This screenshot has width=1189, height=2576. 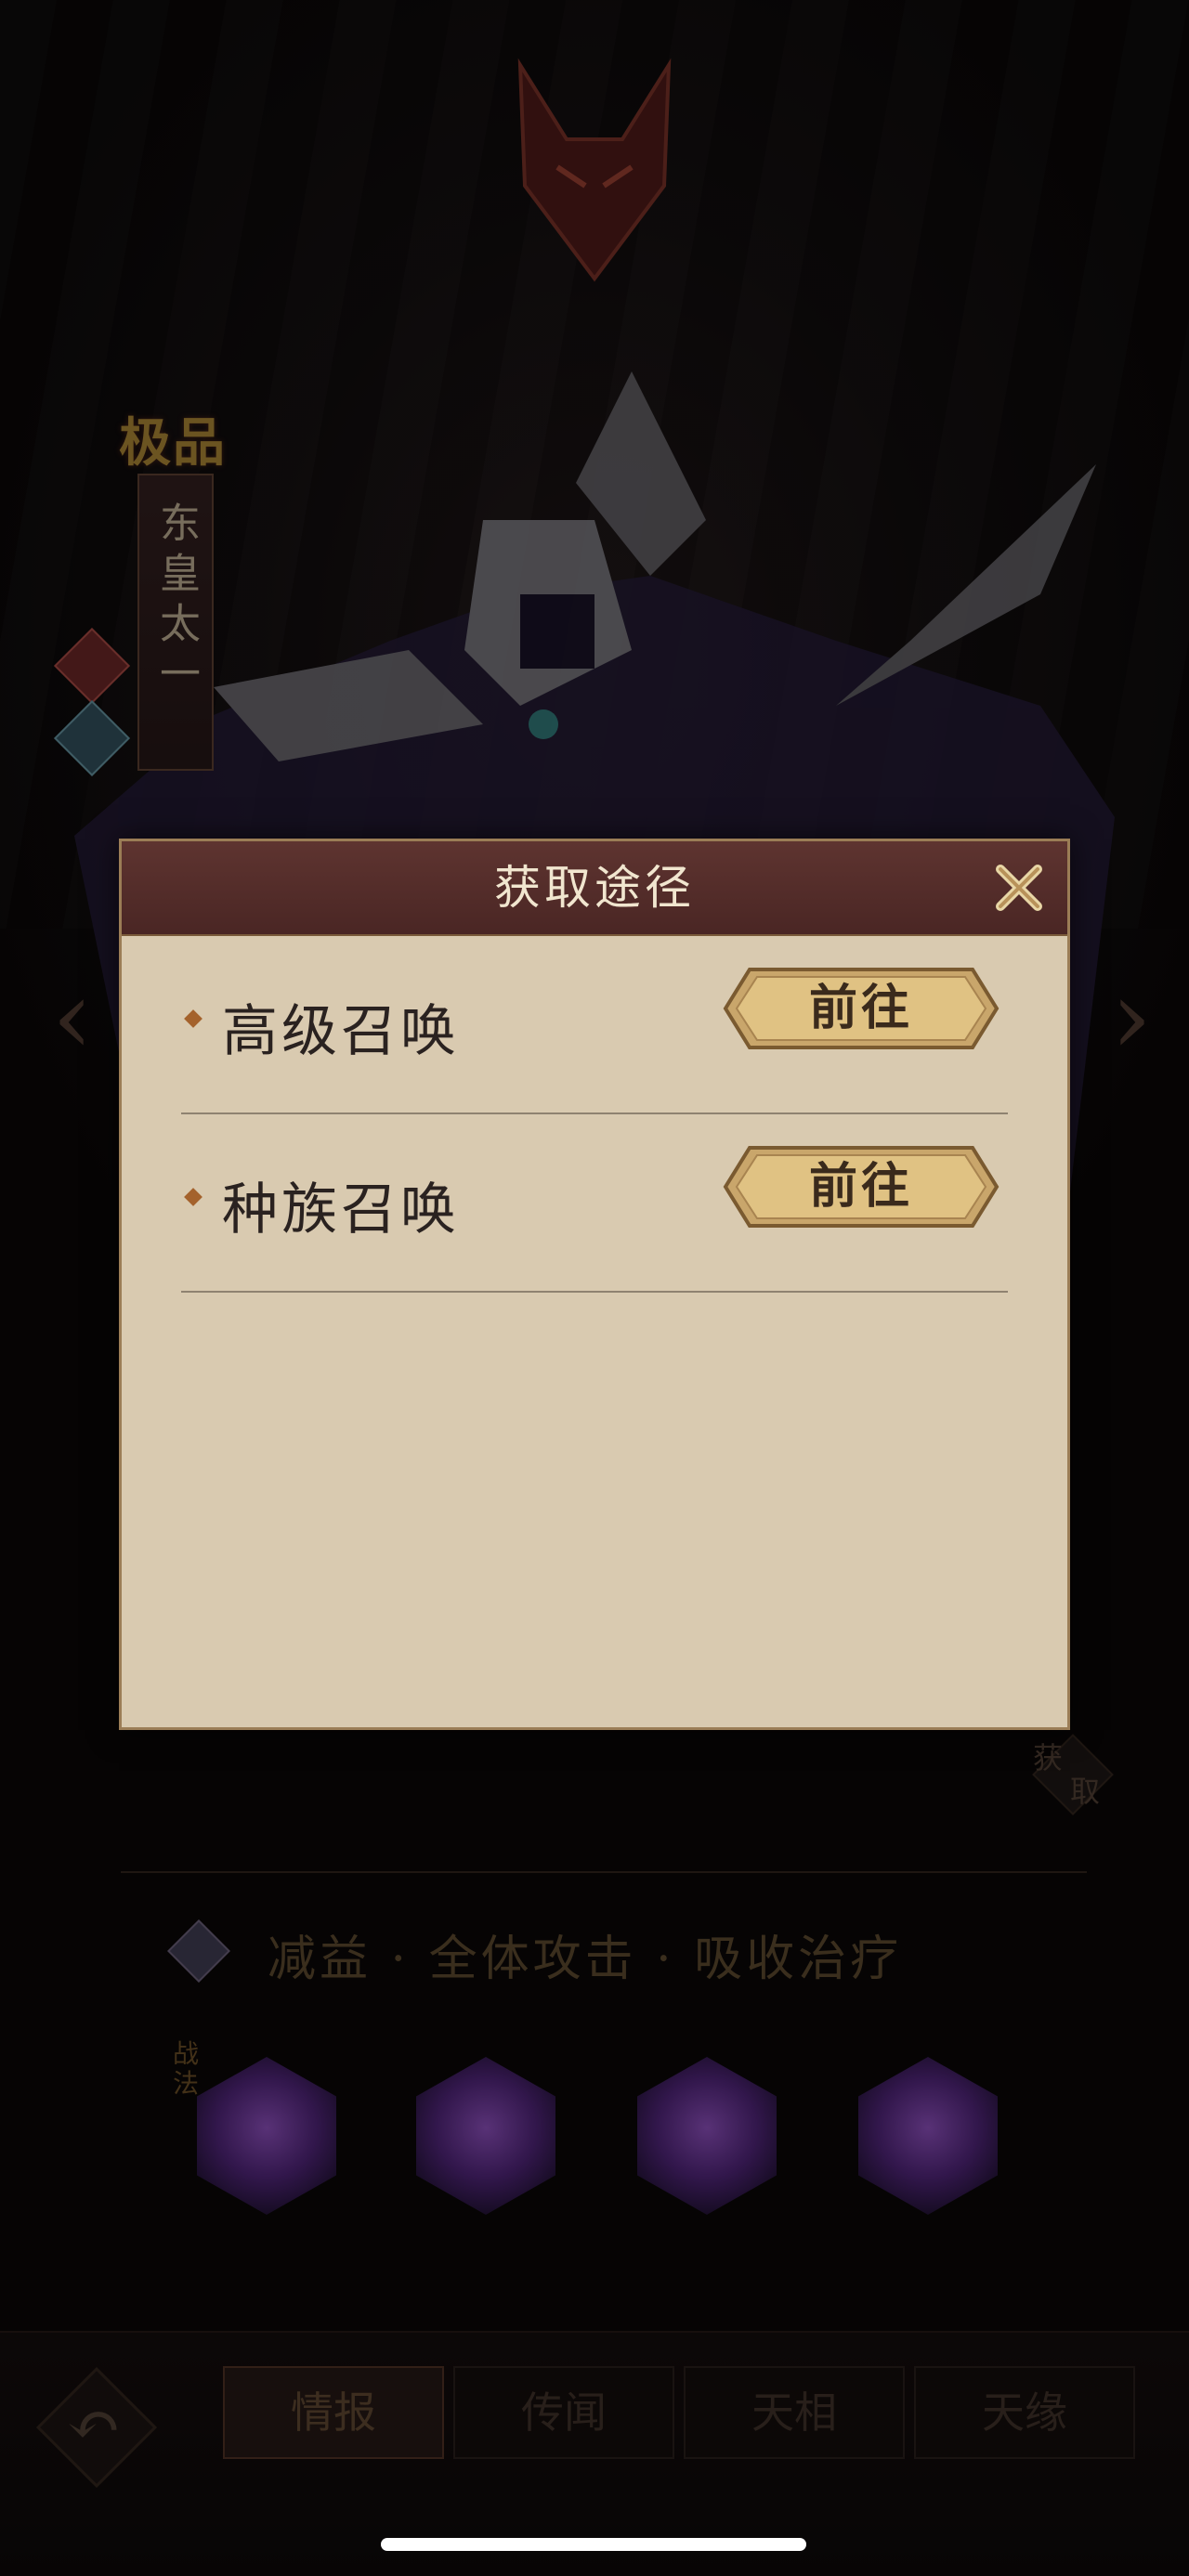 What do you see at coordinates (593, 2544) in the screenshot?
I see `home-indicator` at bounding box center [593, 2544].